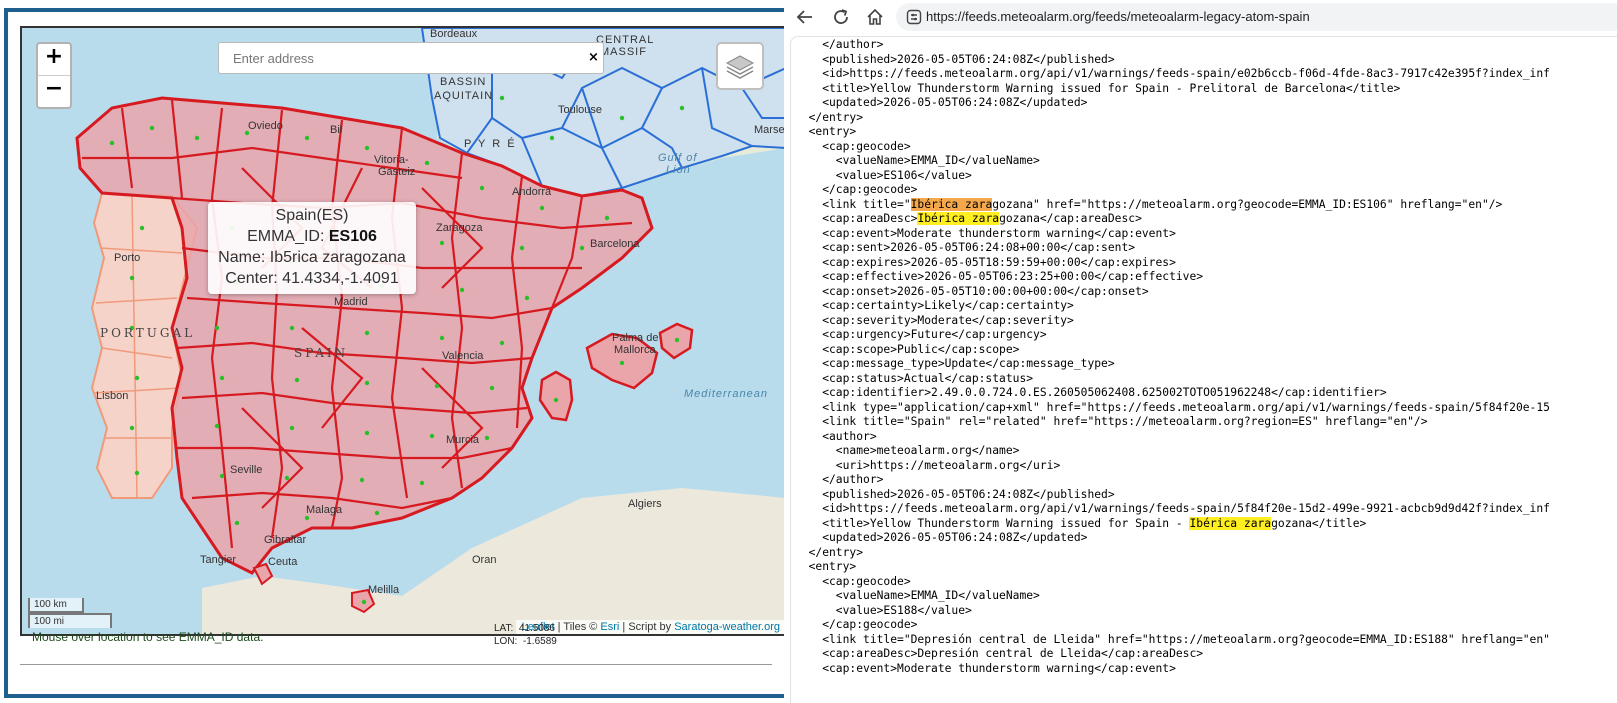 This screenshot has height=703, width=1617. What do you see at coordinates (914, 17) in the screenshot?
I see `site-info-icon` at bounding box center [914, 17].